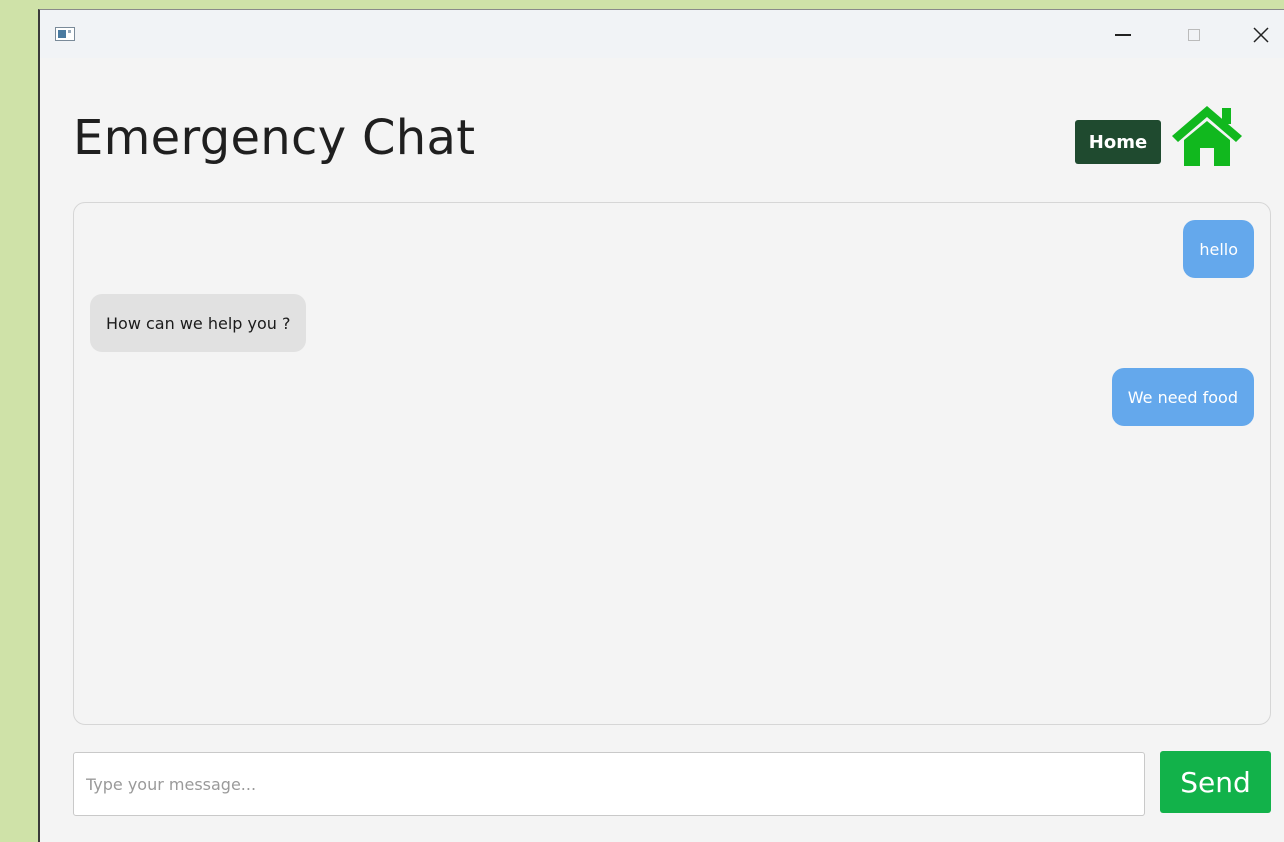 Image resolution: width=1284 pixels, height=842 pixels. Describe the element at coordinates (609, 784) in the screenshot. I see `message-input` at that location.